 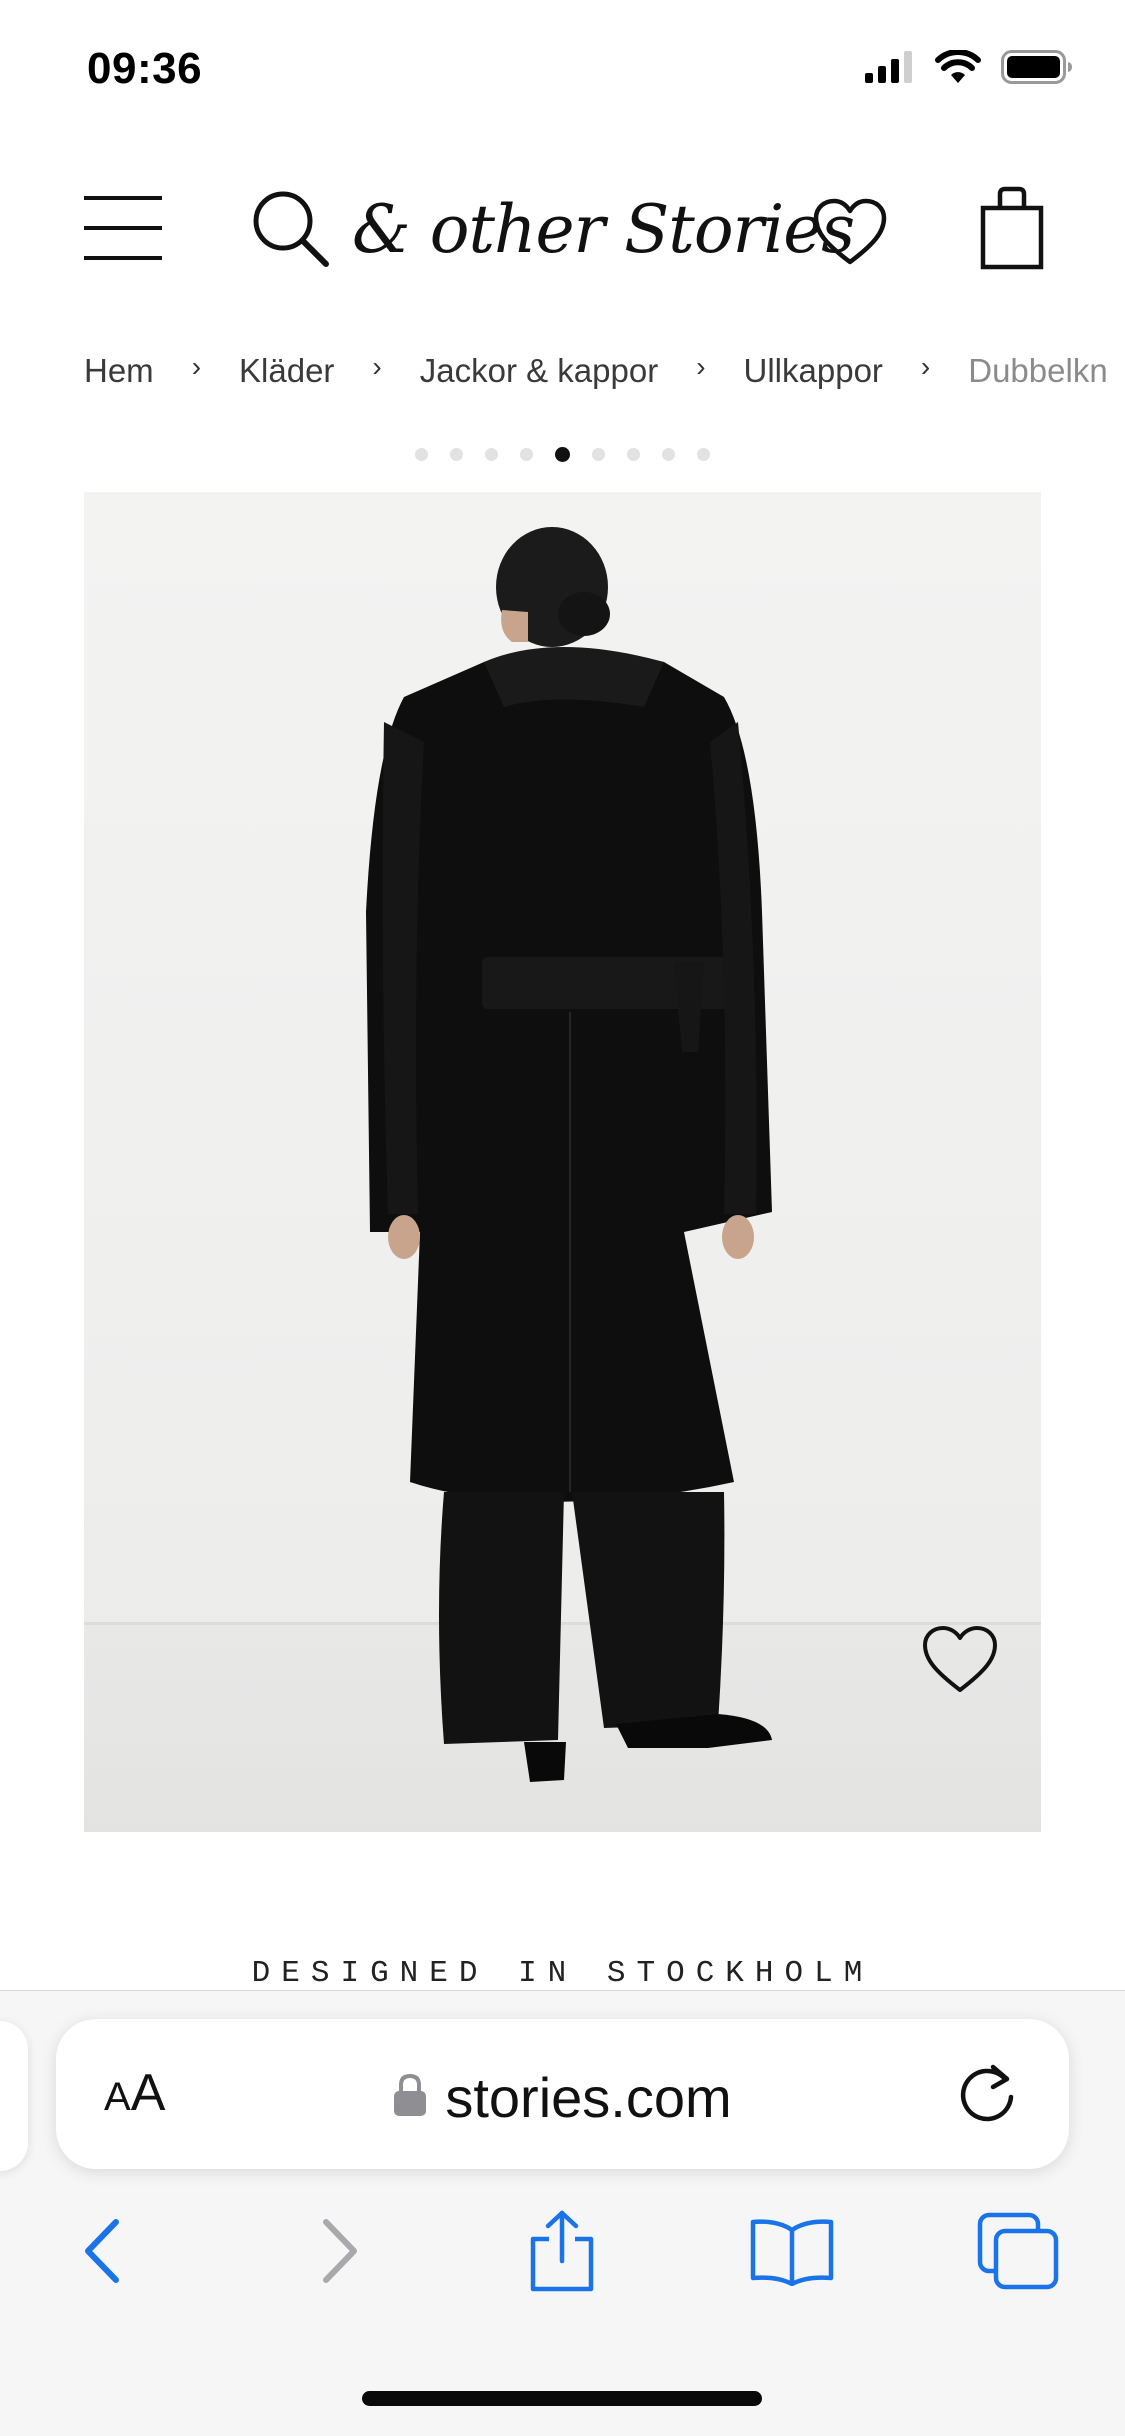 What do you see at coordinates (539, 371) in the screenshot?
I see `breadcrumb-item-jackor-kappor: Jackor & kappor` at bounding box center [539, 371].